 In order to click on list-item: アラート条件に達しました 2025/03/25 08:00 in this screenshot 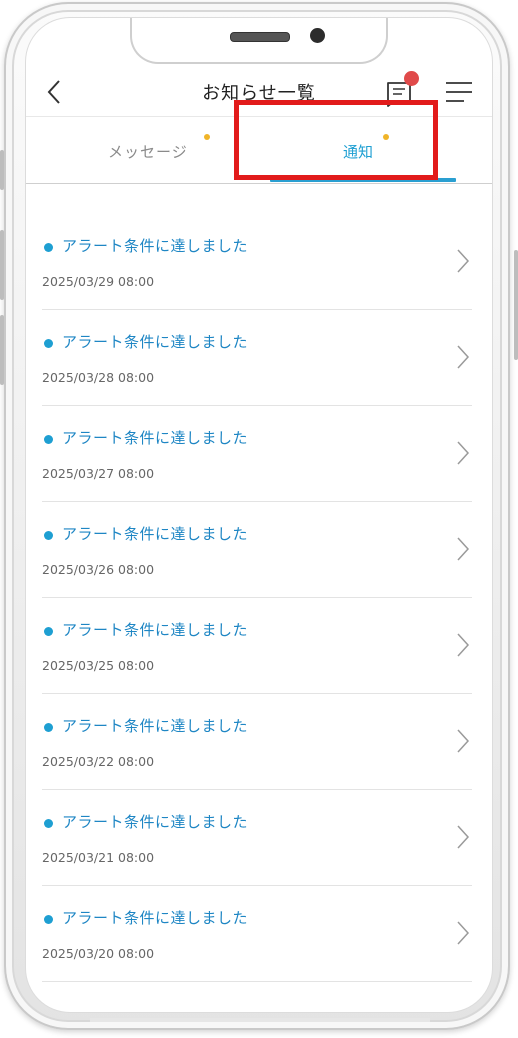, I will do `click(257, 646)`.